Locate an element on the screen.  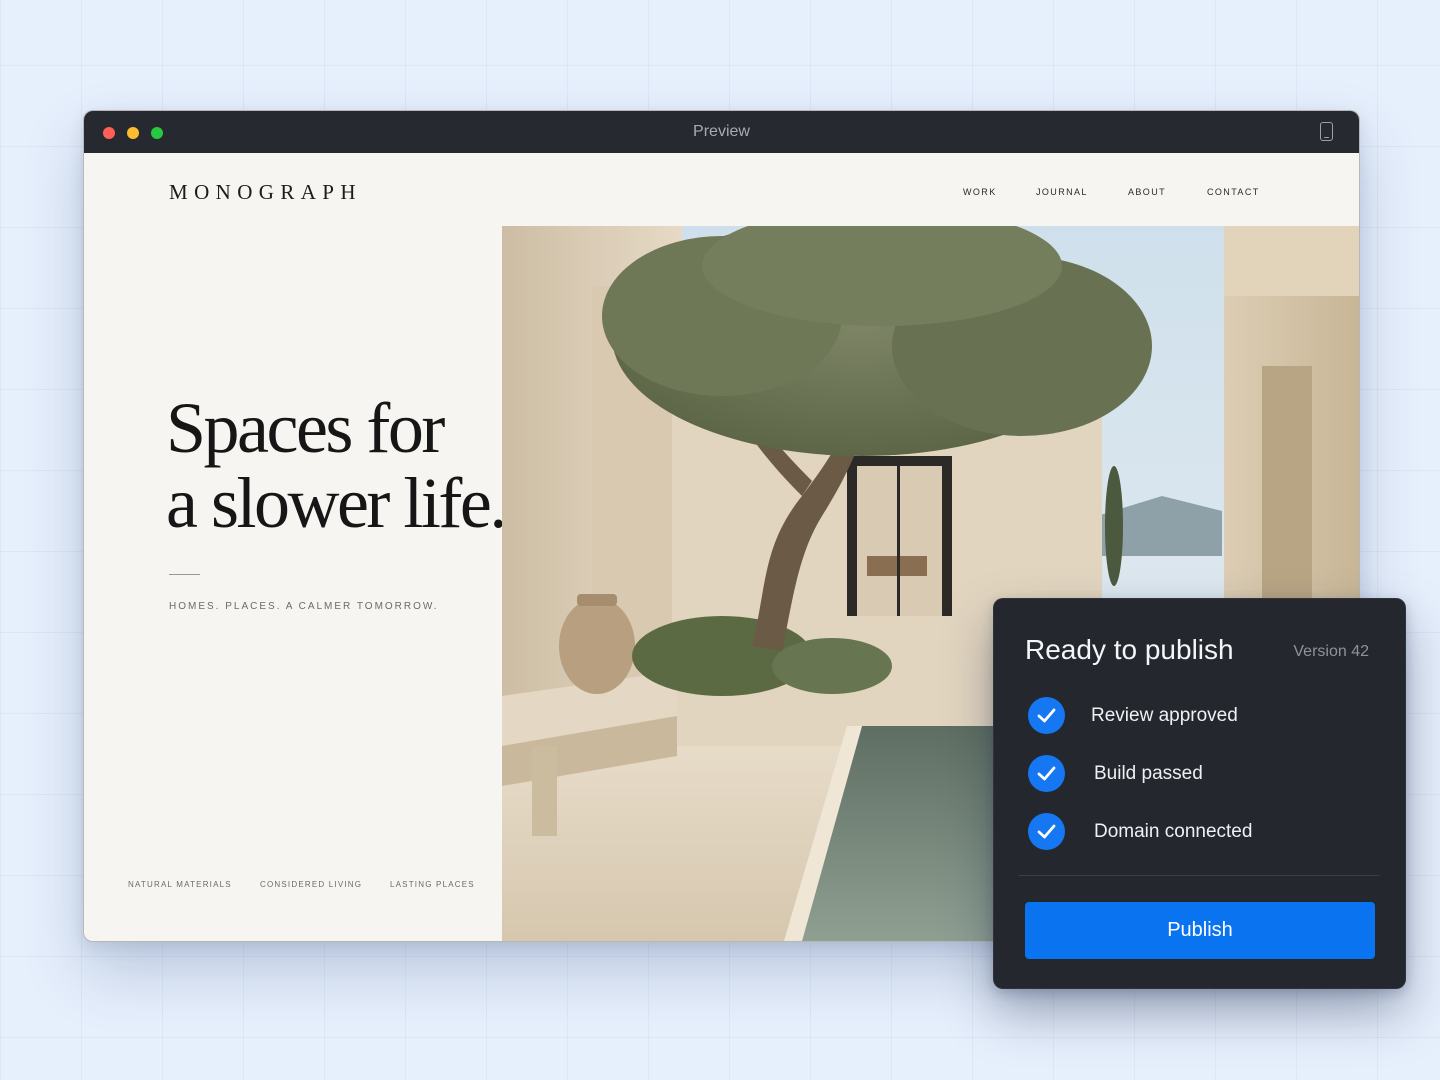
nav-link-contact: CONTACT is located at coordinates (1233, 192).